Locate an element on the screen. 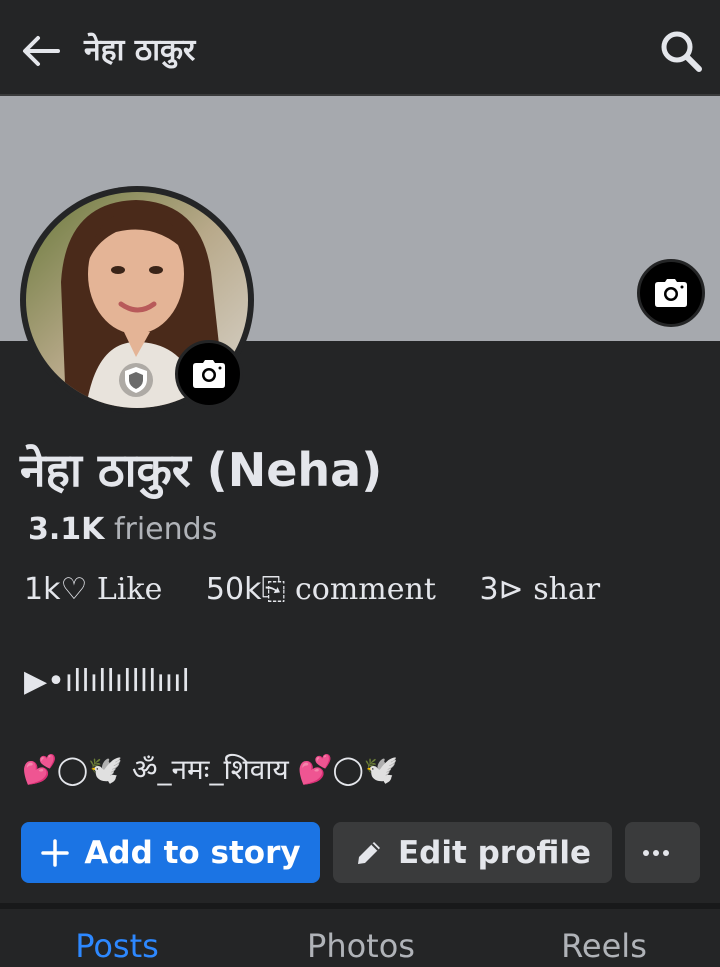  friends-count: 3.1K friends is located at coordinates (122, 529).